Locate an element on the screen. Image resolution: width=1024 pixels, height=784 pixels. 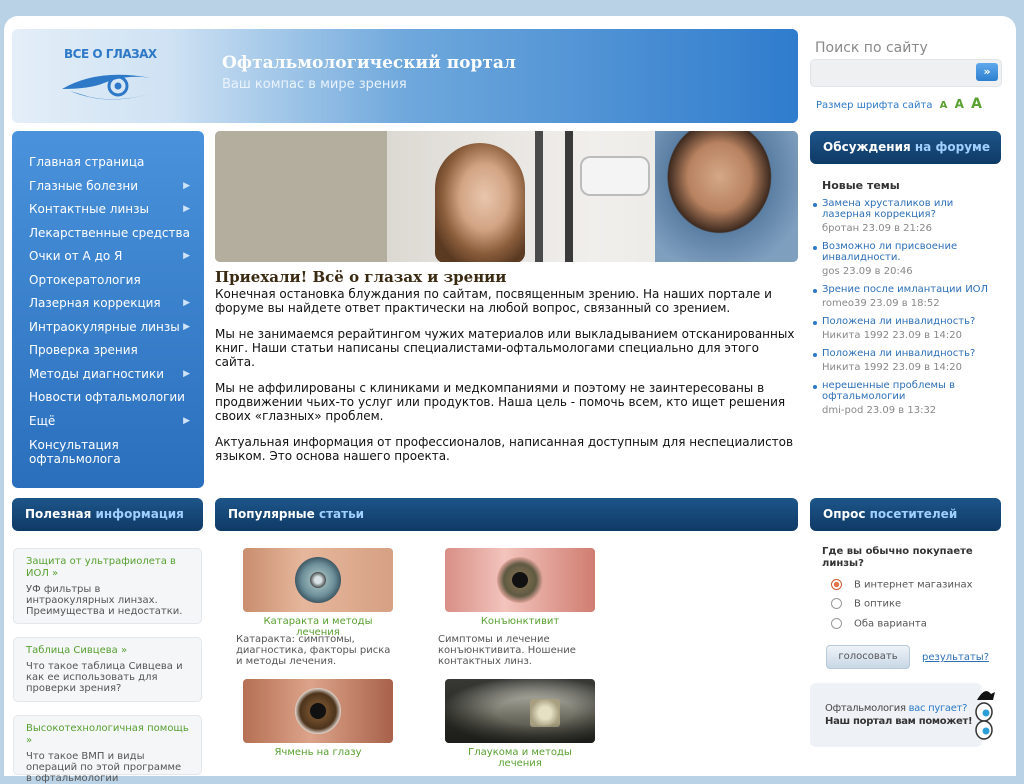
poll-option: В оптике is located at coordinates (866, 604).